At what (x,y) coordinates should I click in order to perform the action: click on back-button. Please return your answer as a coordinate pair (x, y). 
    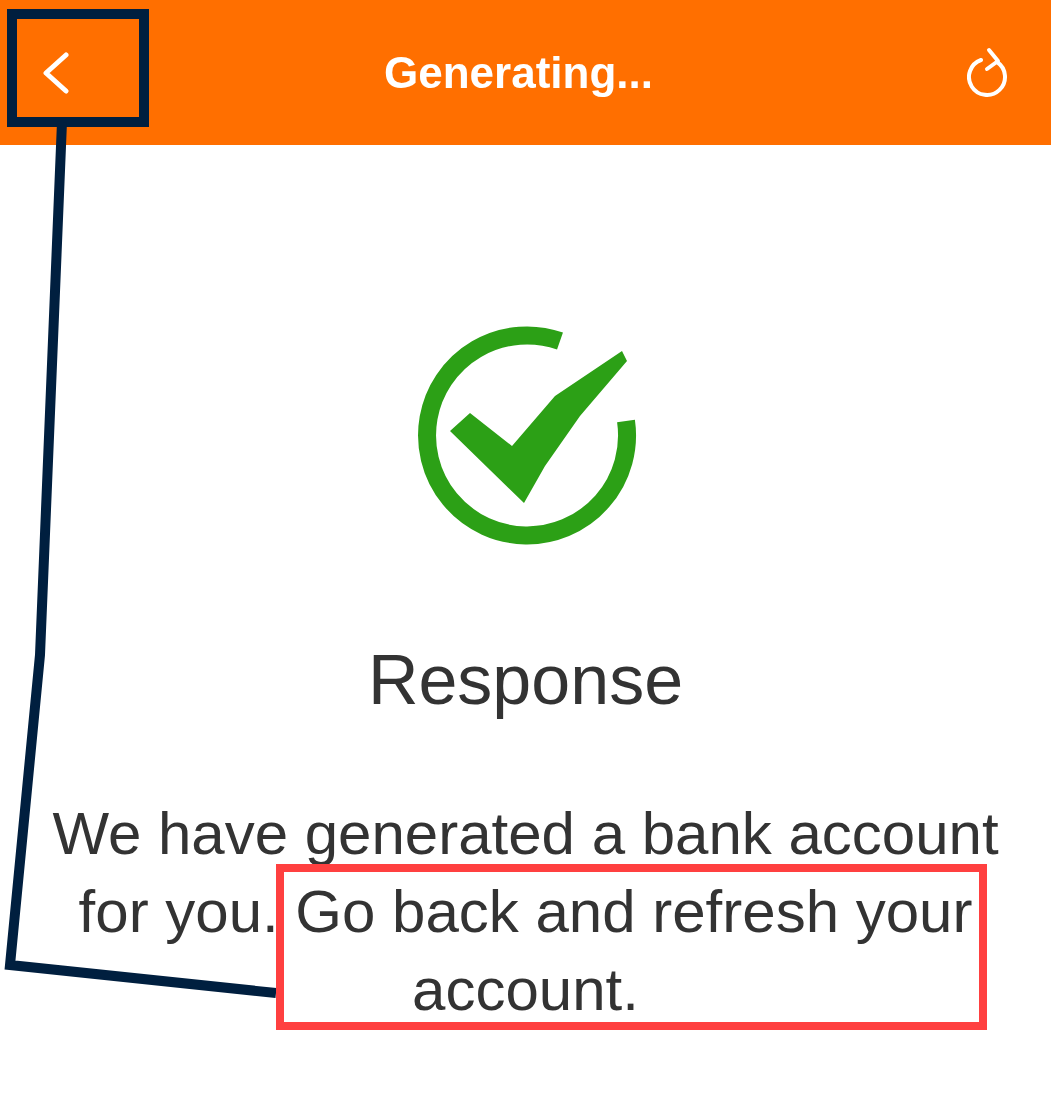
    Looking at the image, I should click on (55, 72).